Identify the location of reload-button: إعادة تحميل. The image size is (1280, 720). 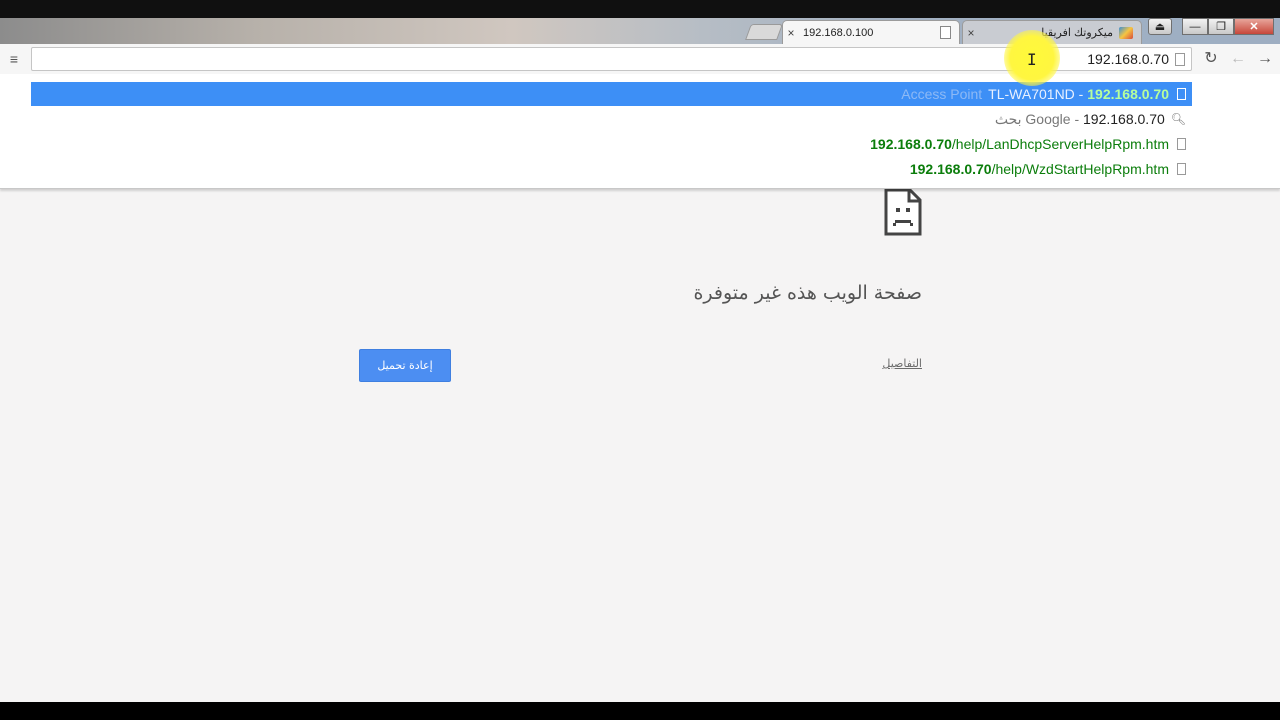
(405, 365).